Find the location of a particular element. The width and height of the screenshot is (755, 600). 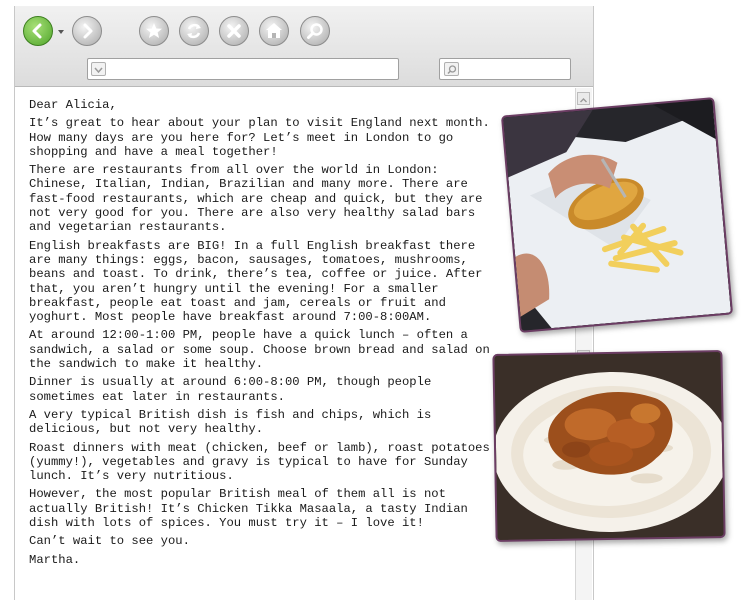

search-icon is located at coordinates (315, 31).